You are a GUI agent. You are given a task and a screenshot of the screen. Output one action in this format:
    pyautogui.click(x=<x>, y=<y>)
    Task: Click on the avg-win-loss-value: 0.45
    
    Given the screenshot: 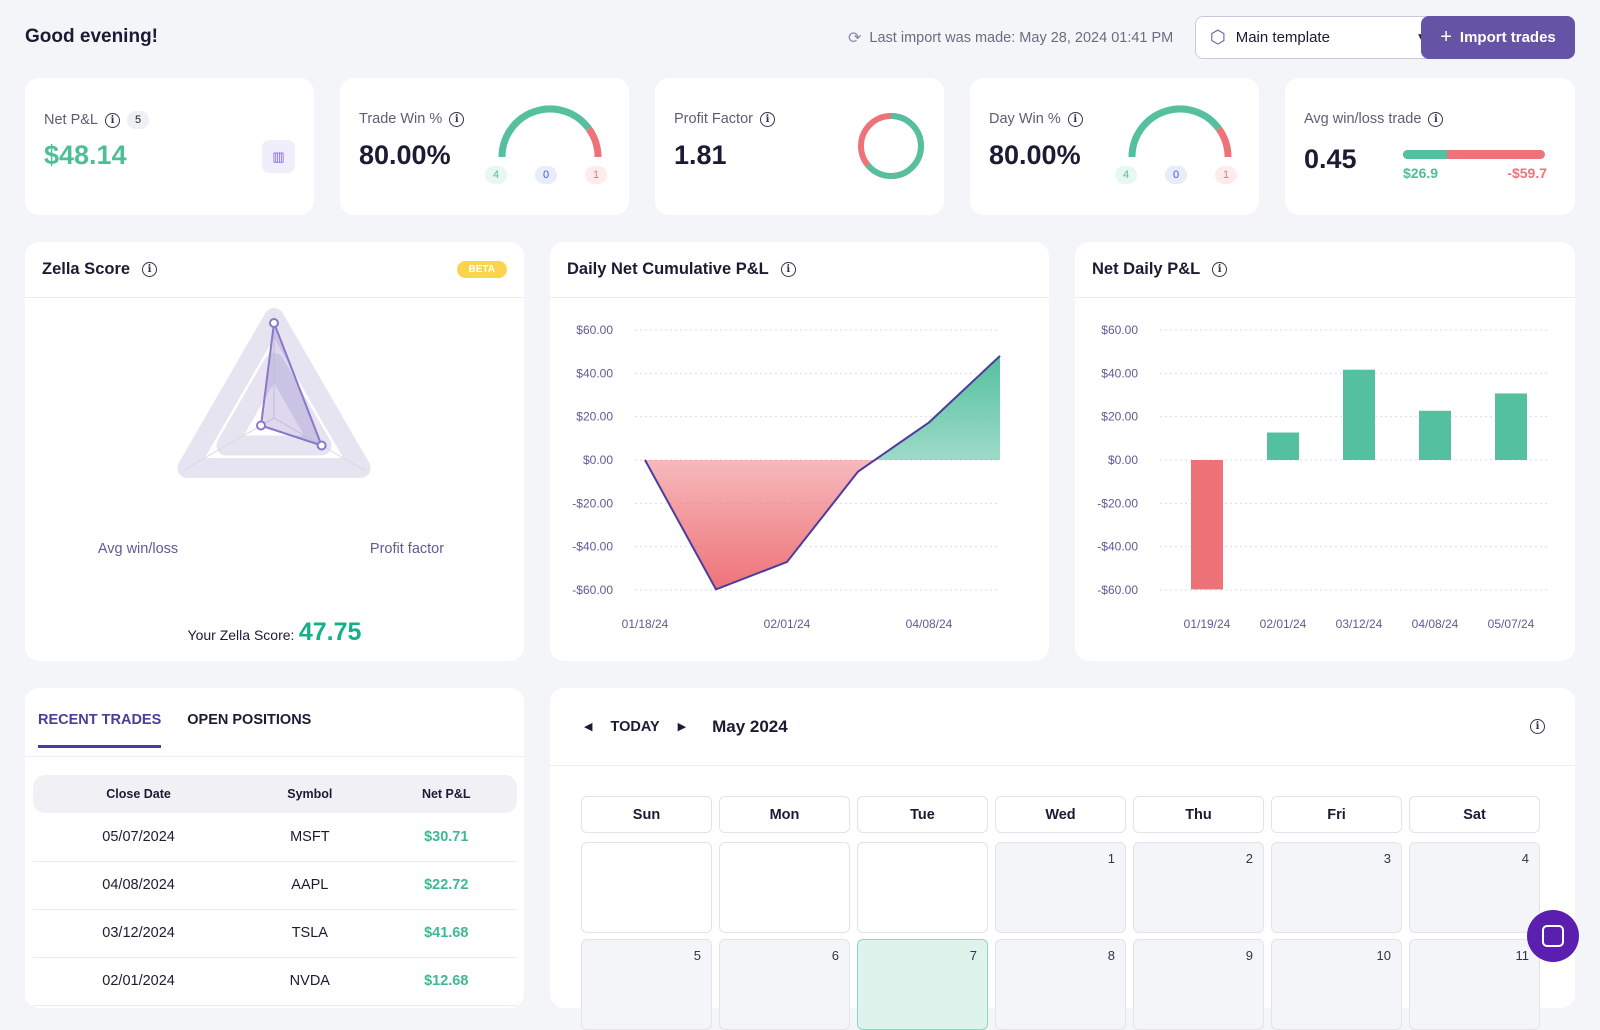 What is the action you would take?
    pyautogui.click(x=1330, y=159)
    